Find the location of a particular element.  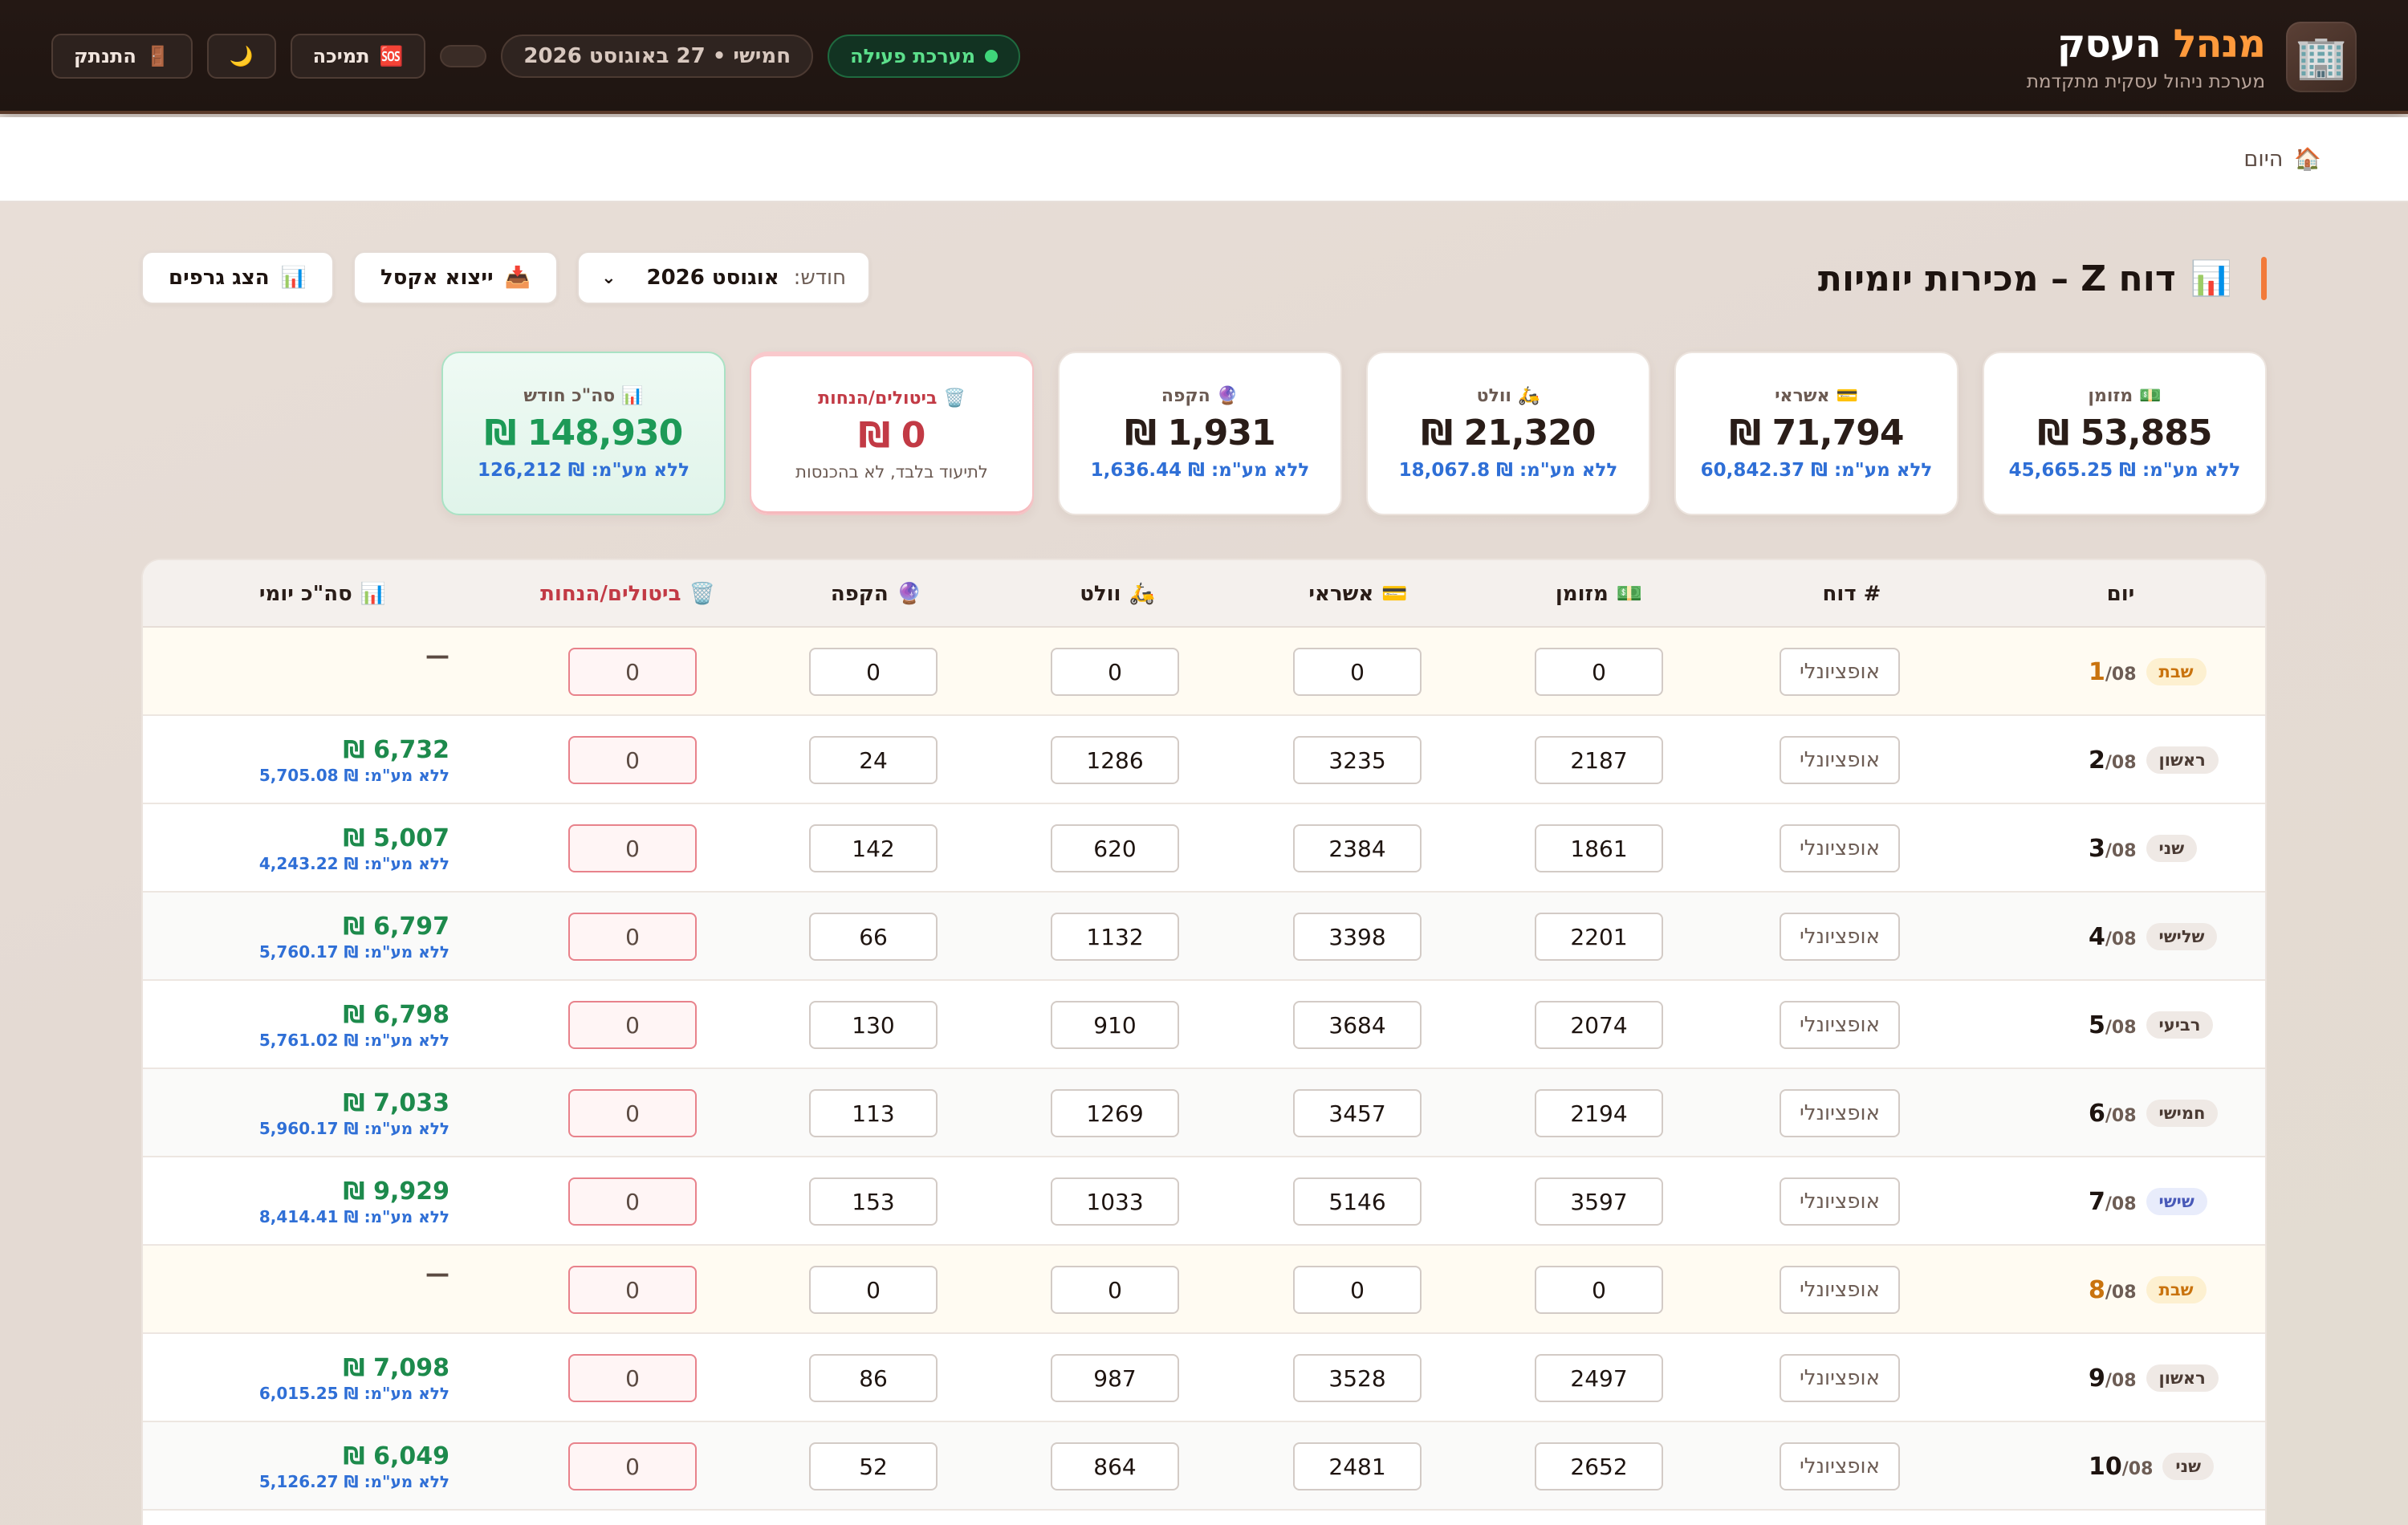

tab-input: 66 is located at coordinates (873, 937).